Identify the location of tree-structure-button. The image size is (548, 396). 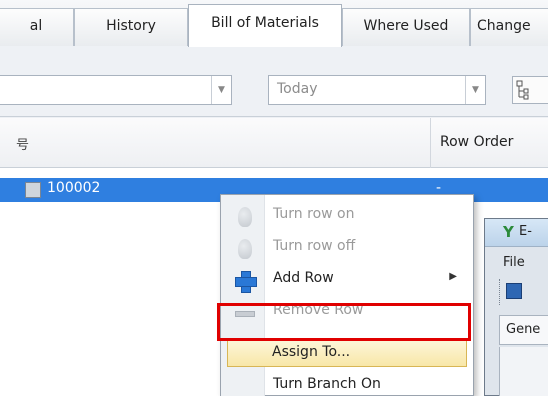
(530, 90).